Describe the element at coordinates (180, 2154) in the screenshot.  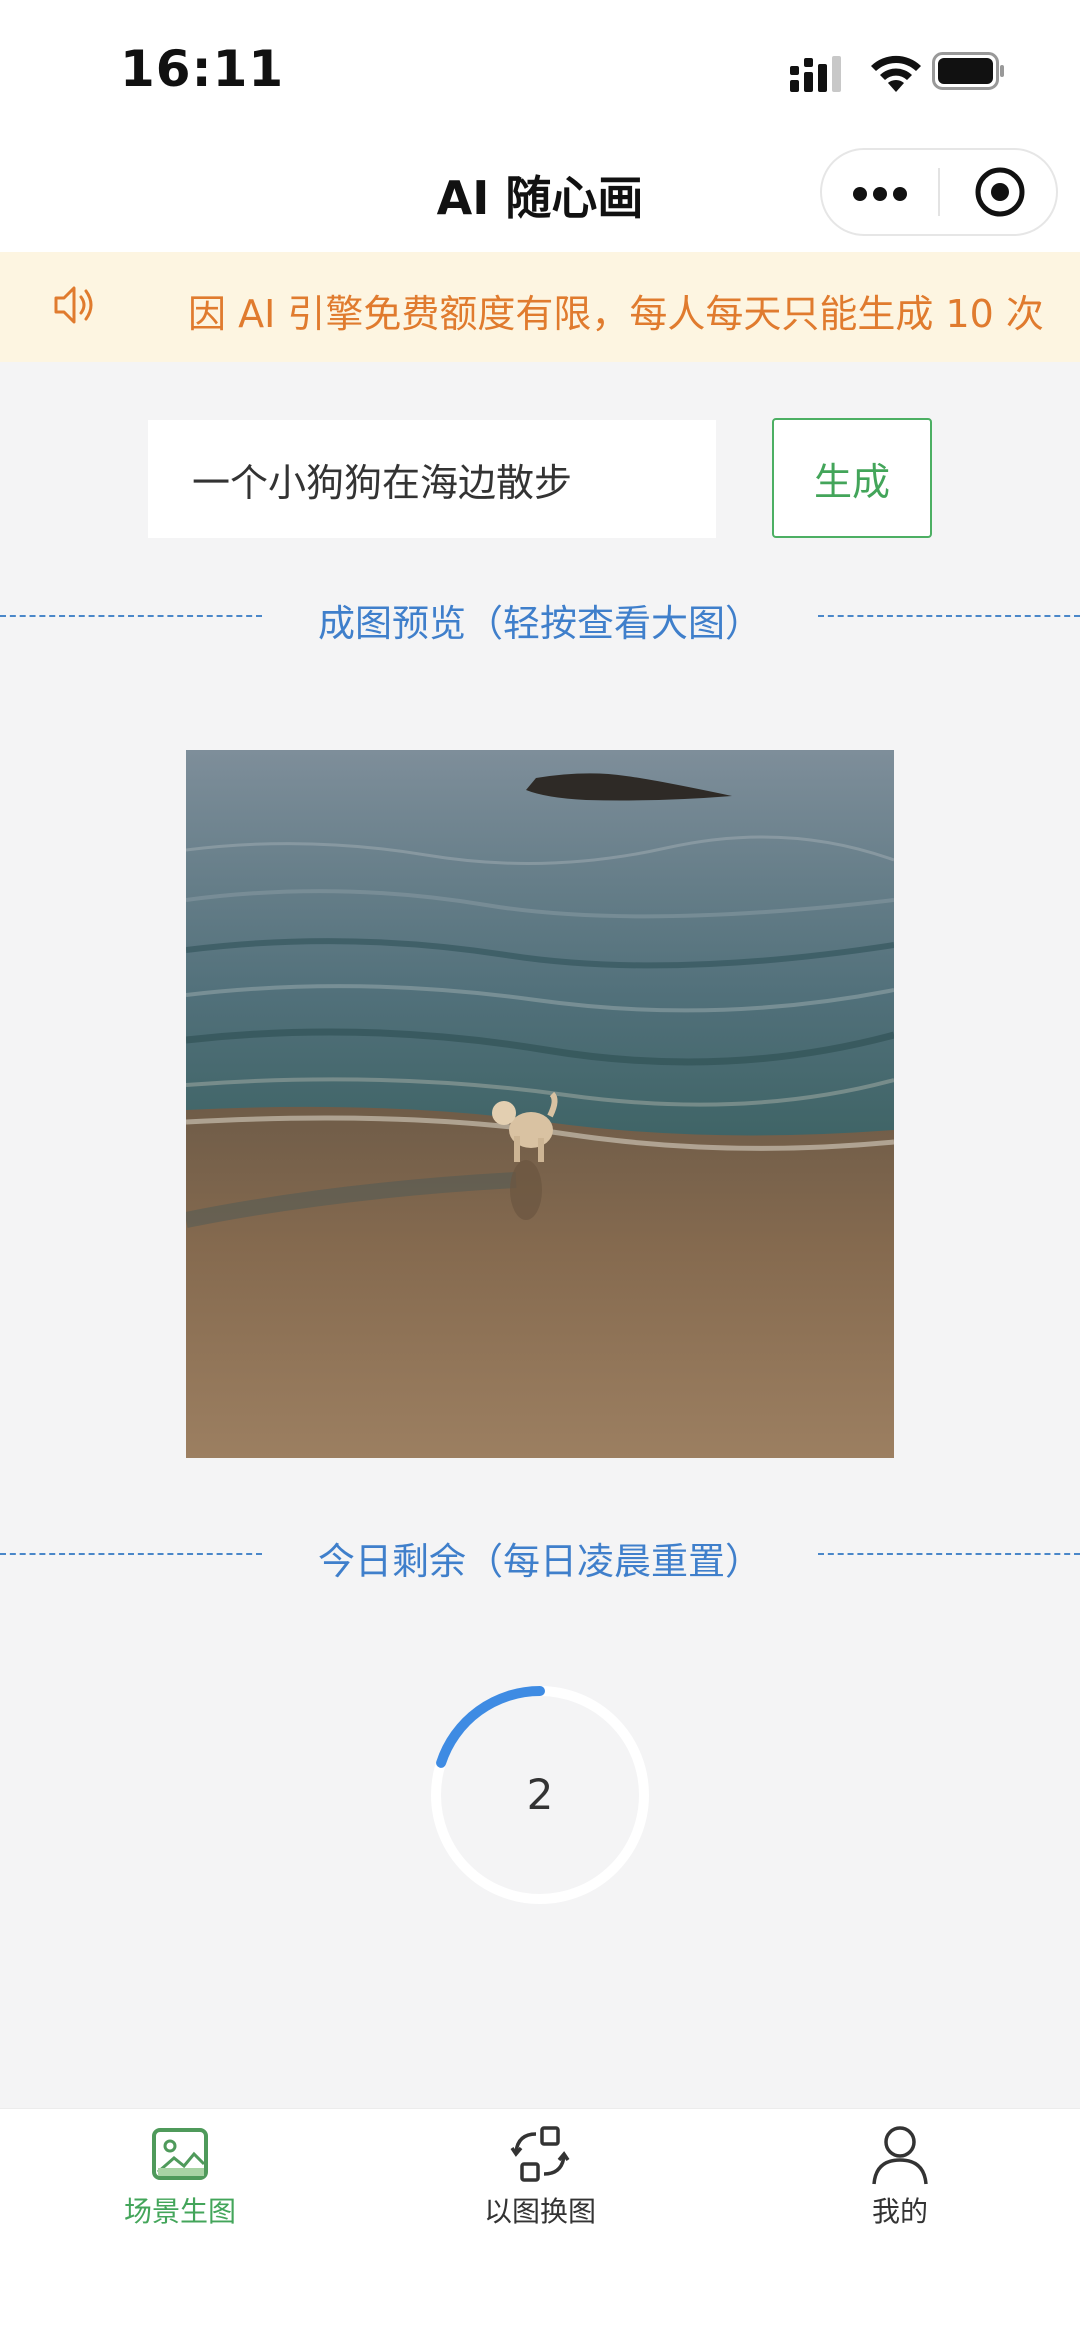
I see `image-icon` at that location.